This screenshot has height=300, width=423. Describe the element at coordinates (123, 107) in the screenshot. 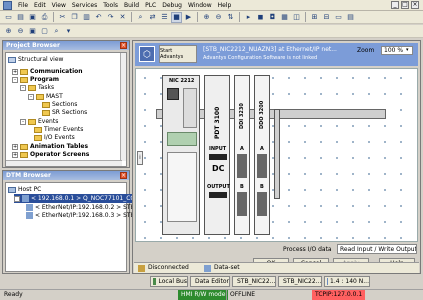

I see `vertical-scrollbar` at that location.